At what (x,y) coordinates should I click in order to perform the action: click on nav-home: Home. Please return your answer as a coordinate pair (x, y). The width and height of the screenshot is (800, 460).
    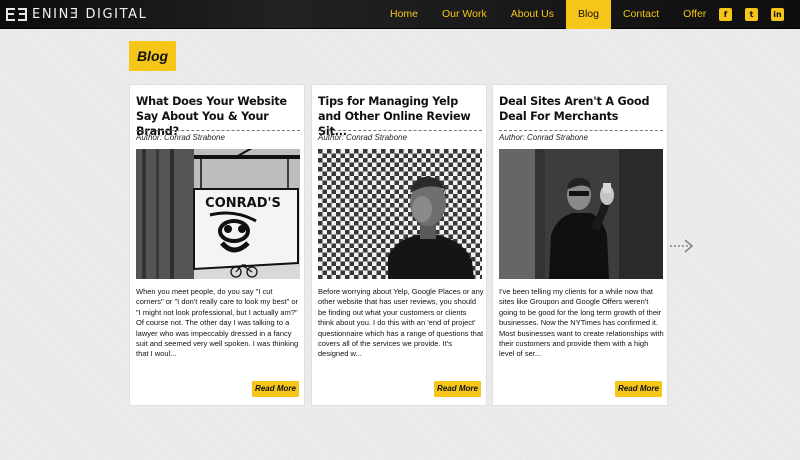
    Looking at the image, I should click on (404, 14).